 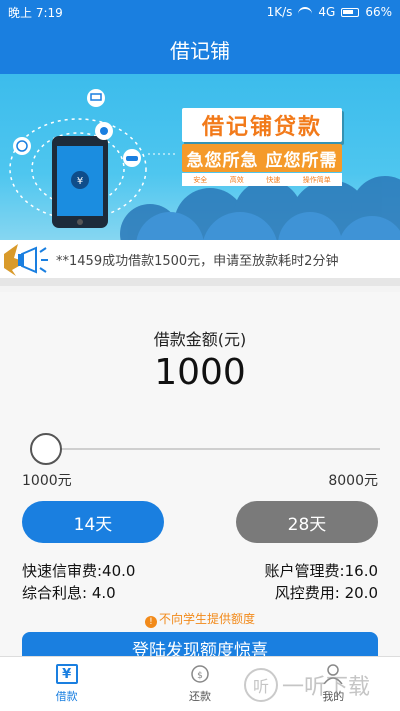 I want to click on notice-bar: **1459成功借款1500元，申请至放款耗时2分钟, so click(x=200, y=263).